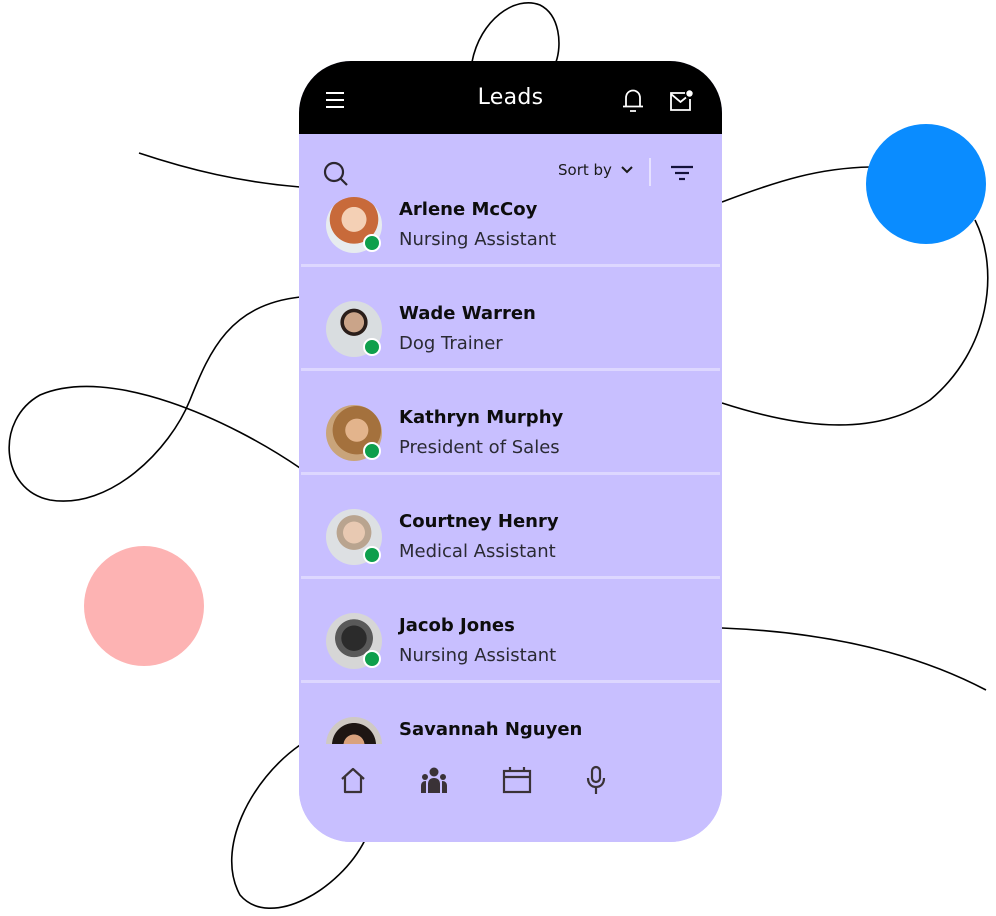 The height and width of the screenshot is (916, 996). I want to click on sort-label: Sort by, so click(585, 170).